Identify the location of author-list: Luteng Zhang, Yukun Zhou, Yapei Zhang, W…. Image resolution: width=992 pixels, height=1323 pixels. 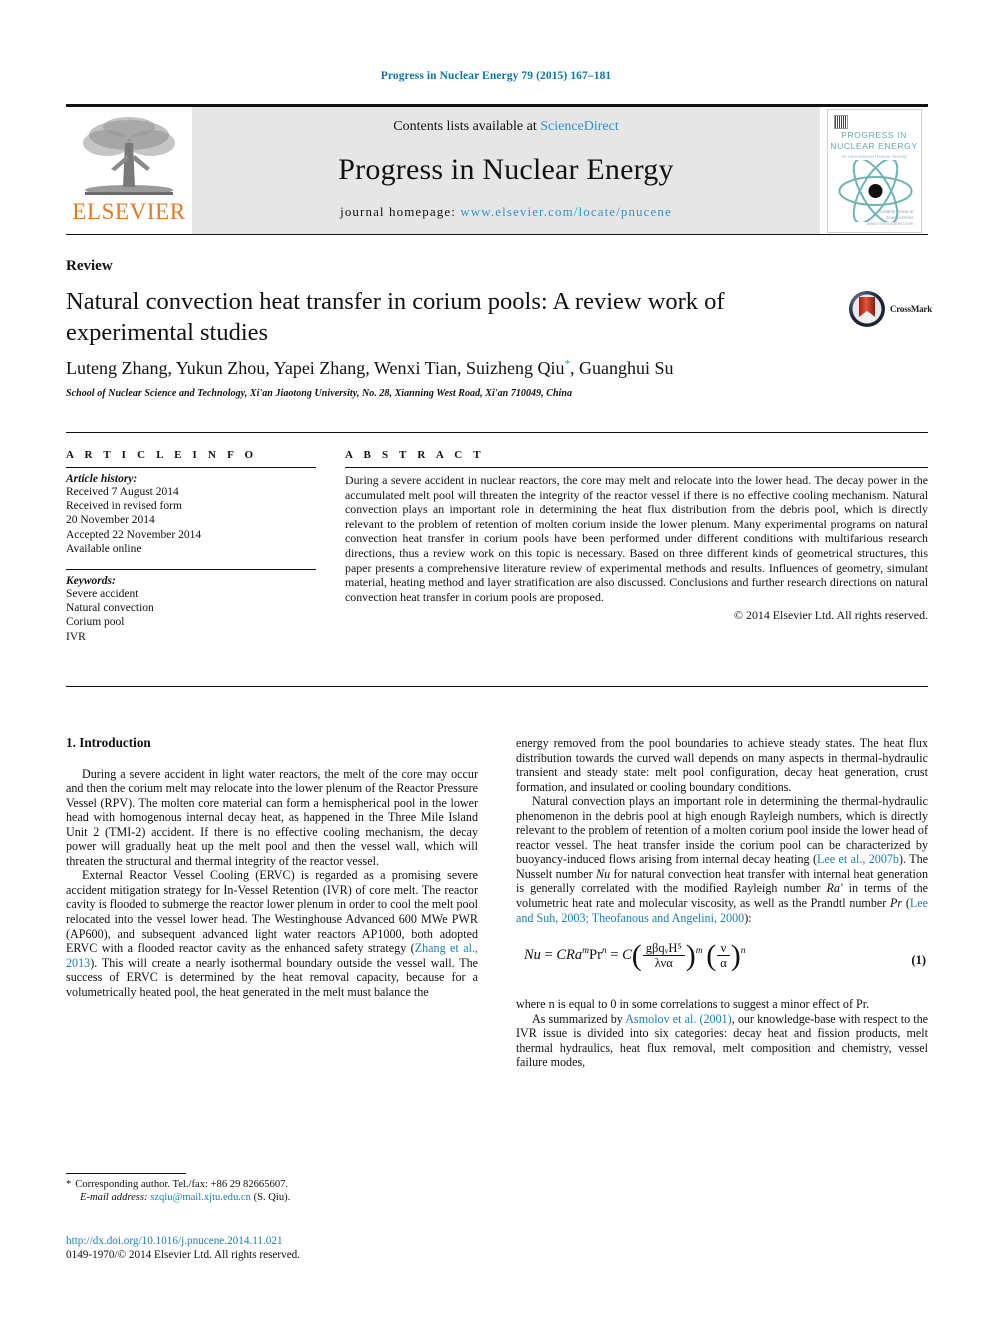
(466, 368).